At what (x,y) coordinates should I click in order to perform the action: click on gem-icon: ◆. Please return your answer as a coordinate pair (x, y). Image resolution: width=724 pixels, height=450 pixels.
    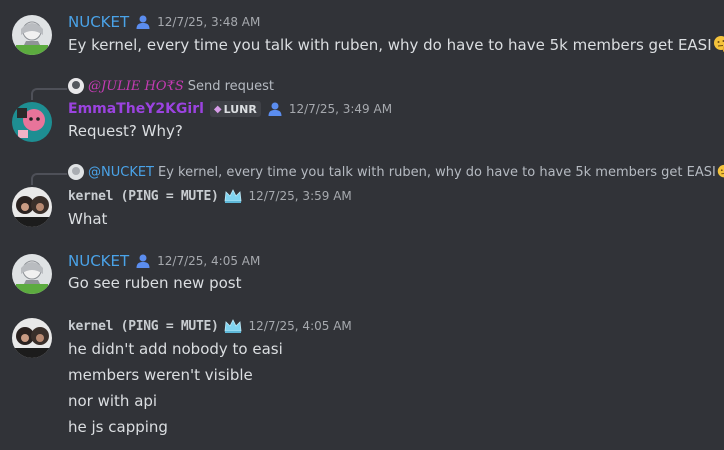
    Looking at the image, I should click on (217, 109).